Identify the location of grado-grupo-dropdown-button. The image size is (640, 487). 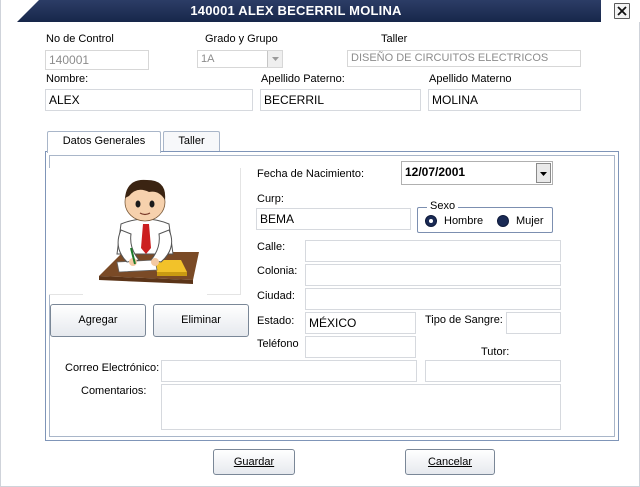
(274, 59).